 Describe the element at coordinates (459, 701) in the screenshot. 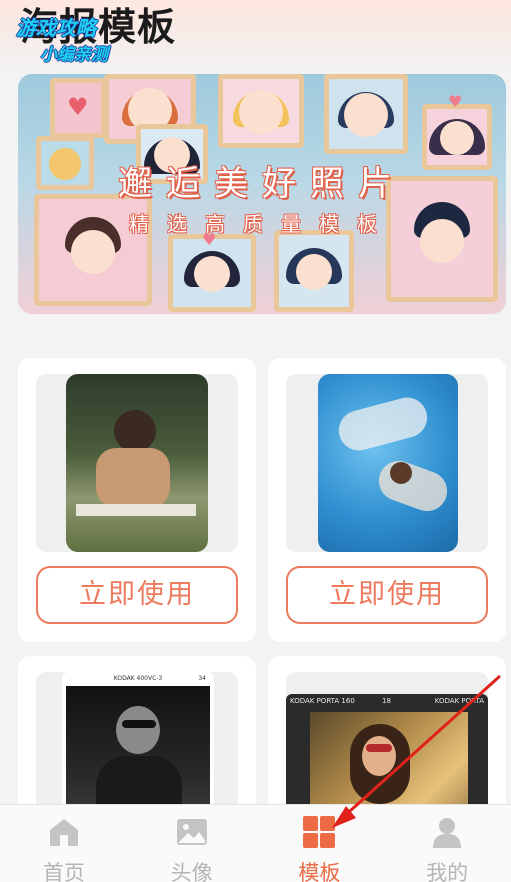

I see `film-label: KODAK PORTA` at that location.